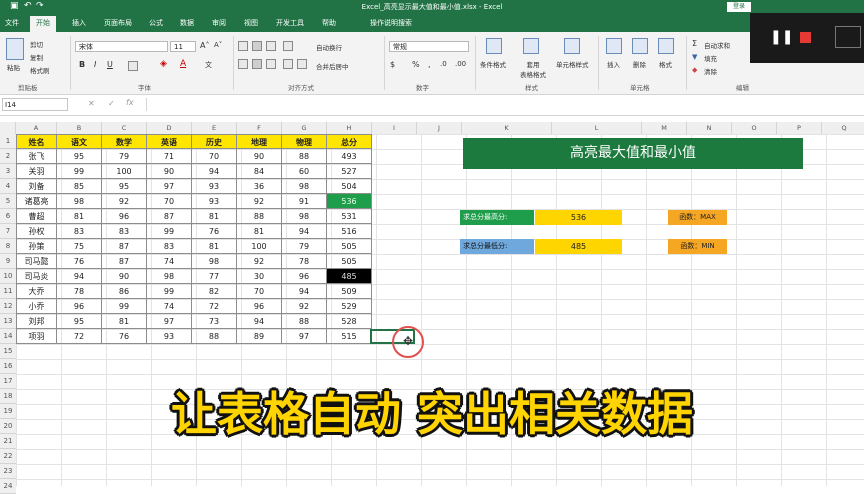 The image size is (864, 494). I want to click on cell-styles-icon, so click(572, 46).